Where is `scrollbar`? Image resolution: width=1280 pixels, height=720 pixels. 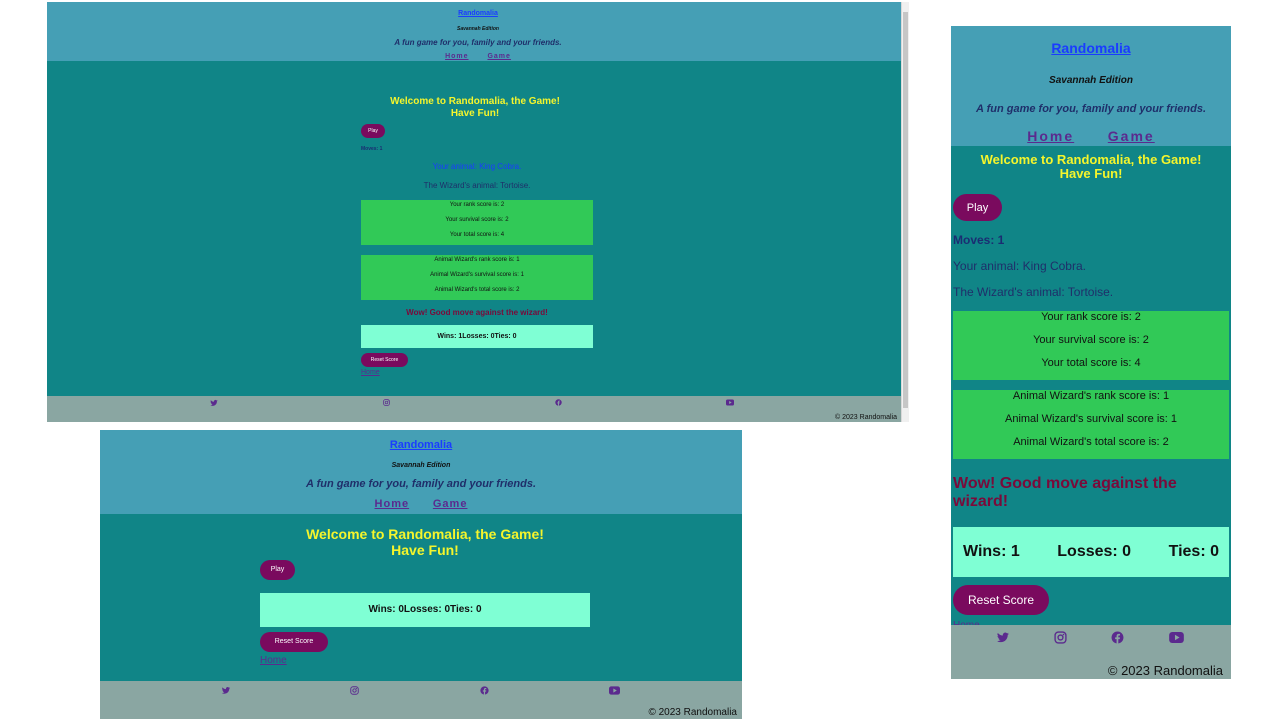 scrollbar is located at coordinates (905, 212).